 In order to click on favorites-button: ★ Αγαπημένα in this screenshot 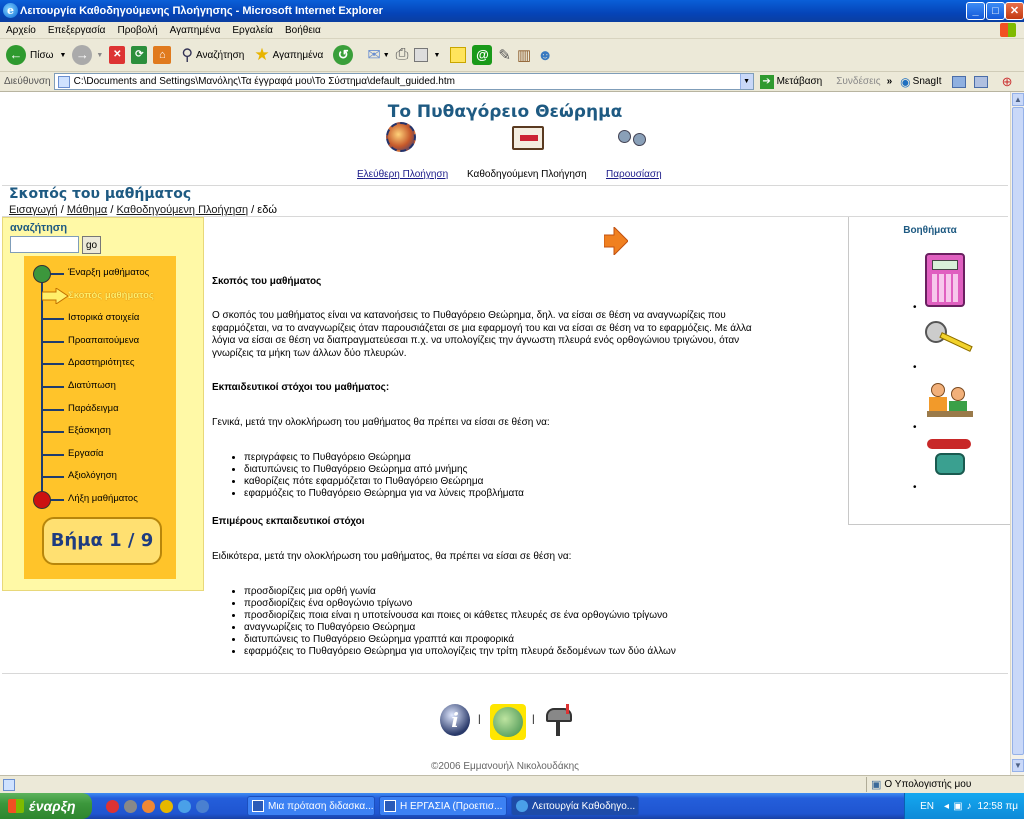, I will do `click(288, 55)`.